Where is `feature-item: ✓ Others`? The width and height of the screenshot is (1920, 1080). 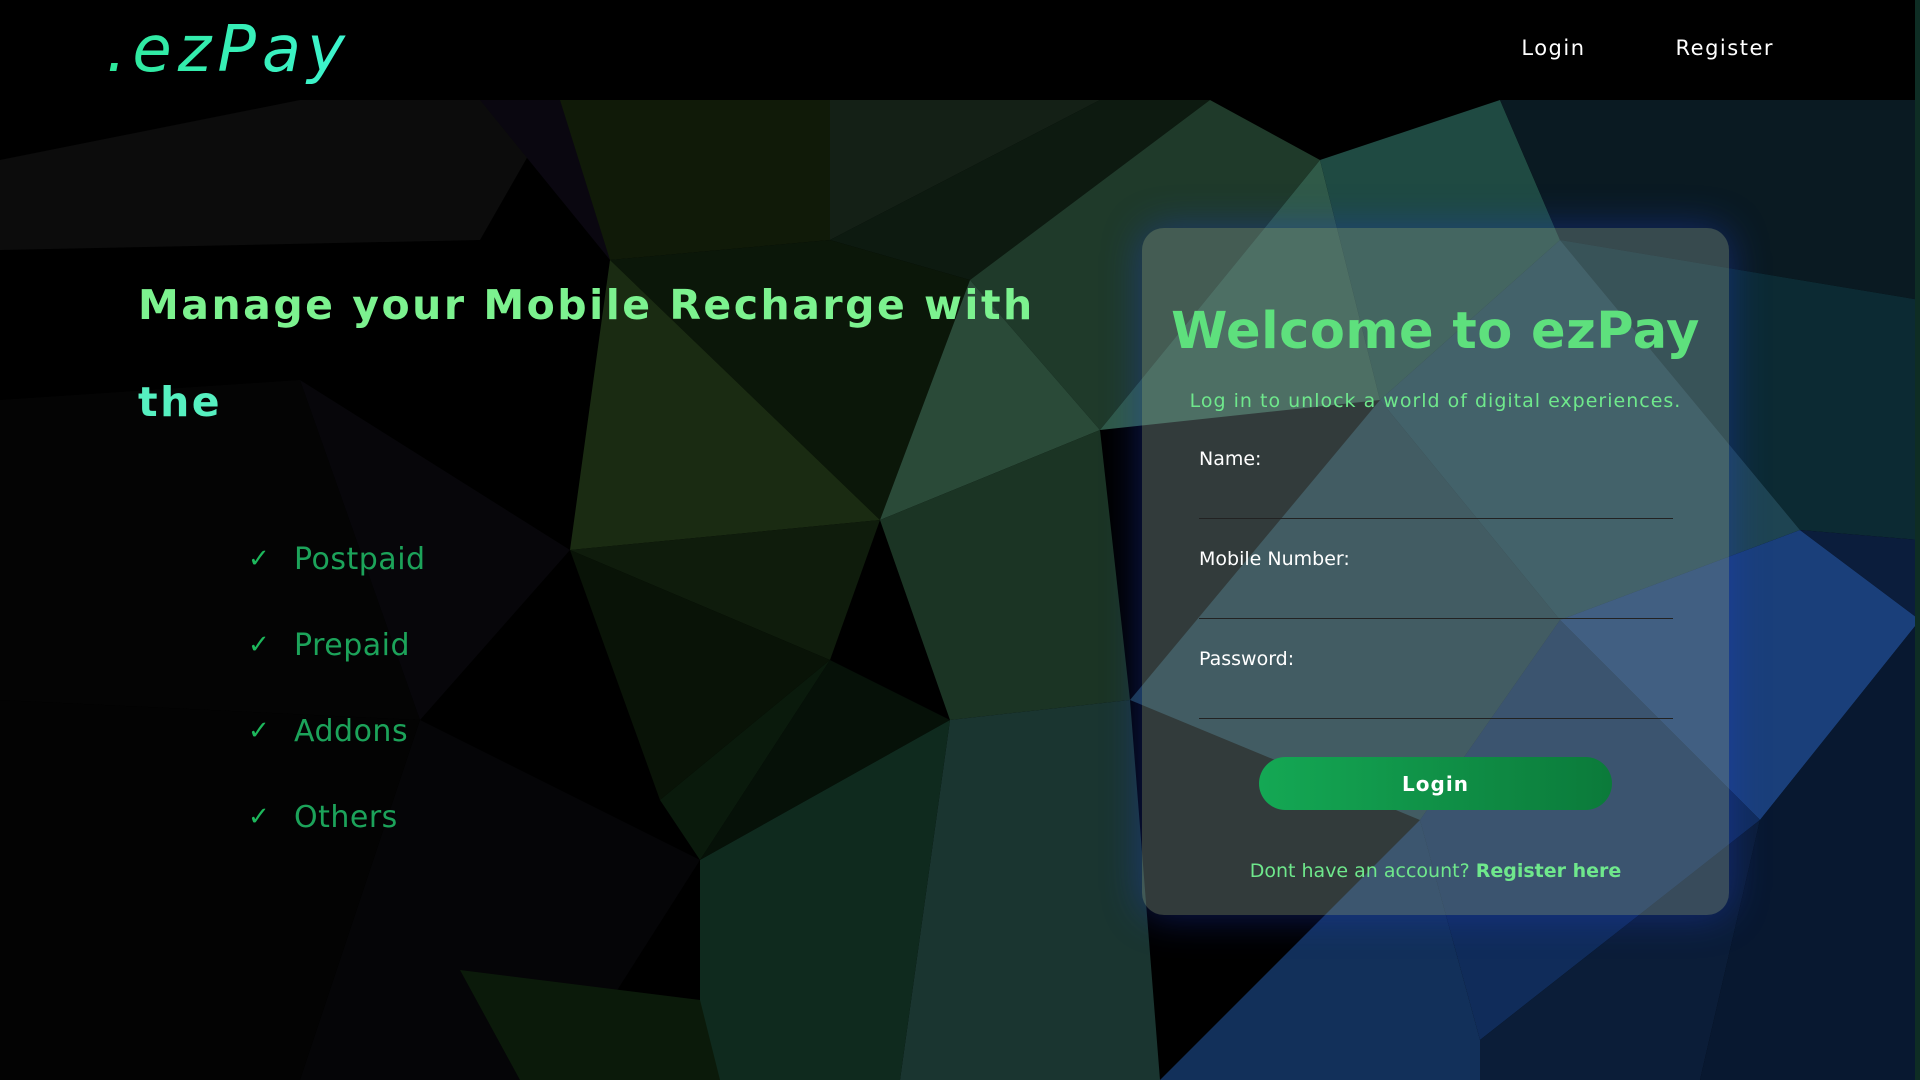
feature-item: ✓ Others is located at coordinates (337, 817).